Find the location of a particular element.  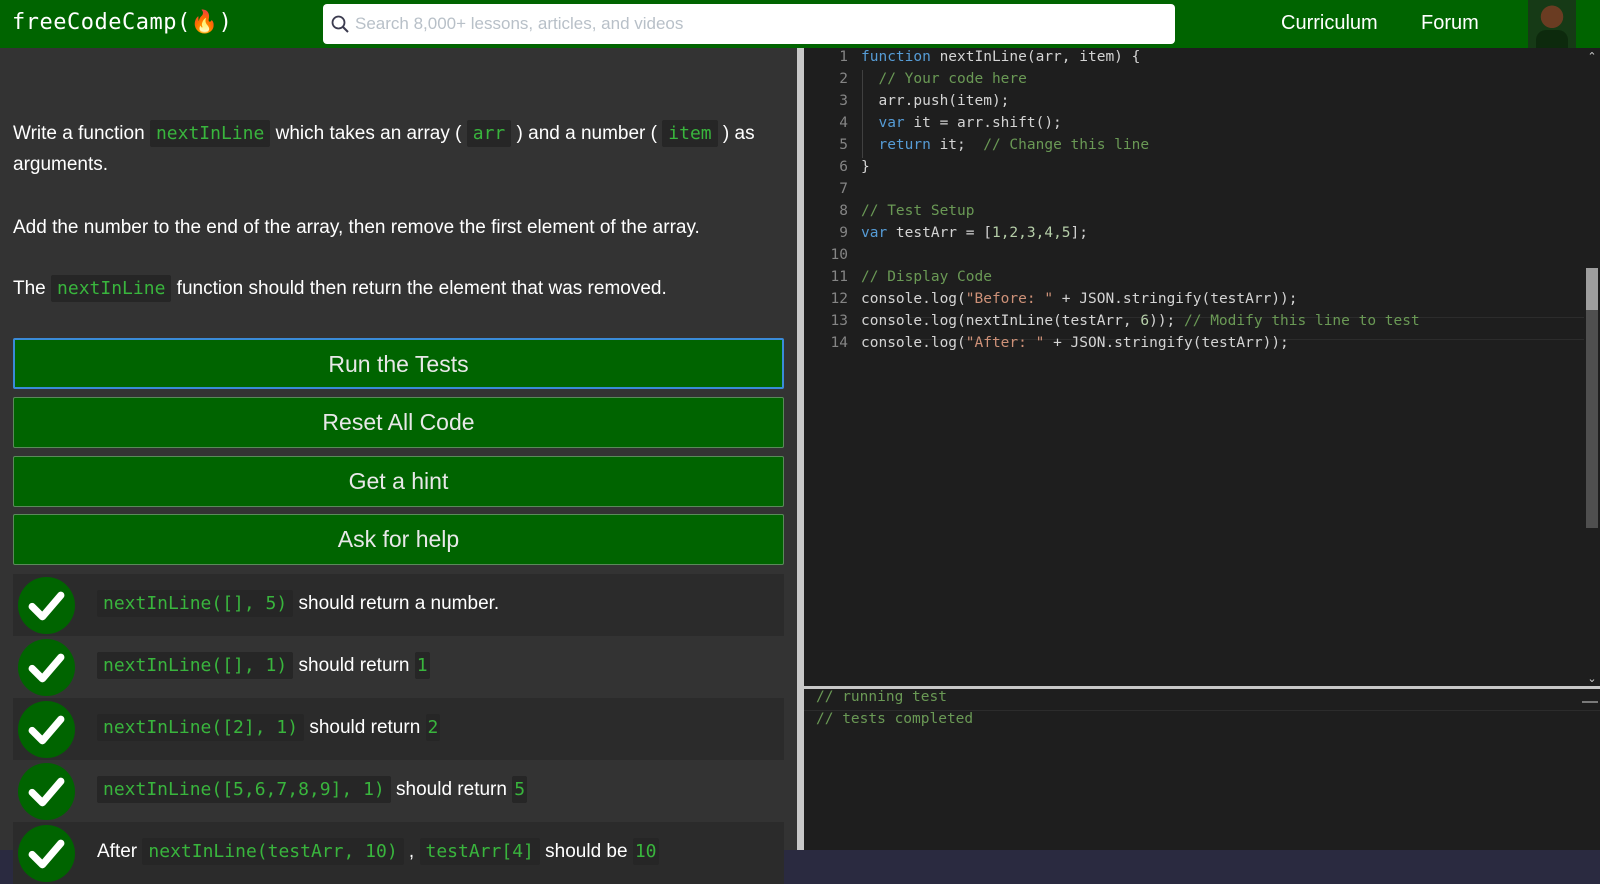

nav-link-curriculum: Curriculum is located at coordinates (1329, 23).